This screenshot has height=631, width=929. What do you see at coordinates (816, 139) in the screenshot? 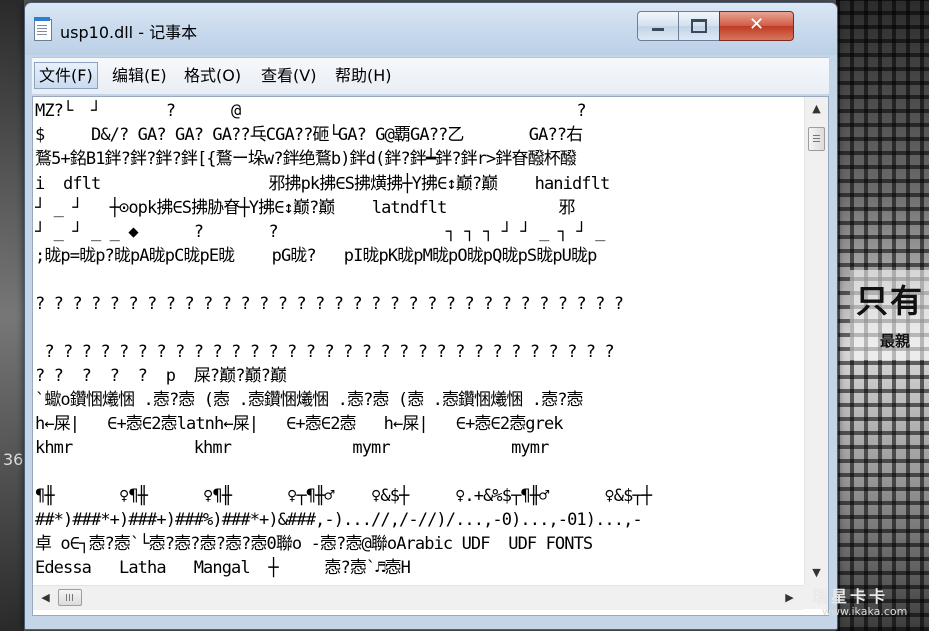
I see `vertical-scroll-thumb` at bounding box center [816, 139].